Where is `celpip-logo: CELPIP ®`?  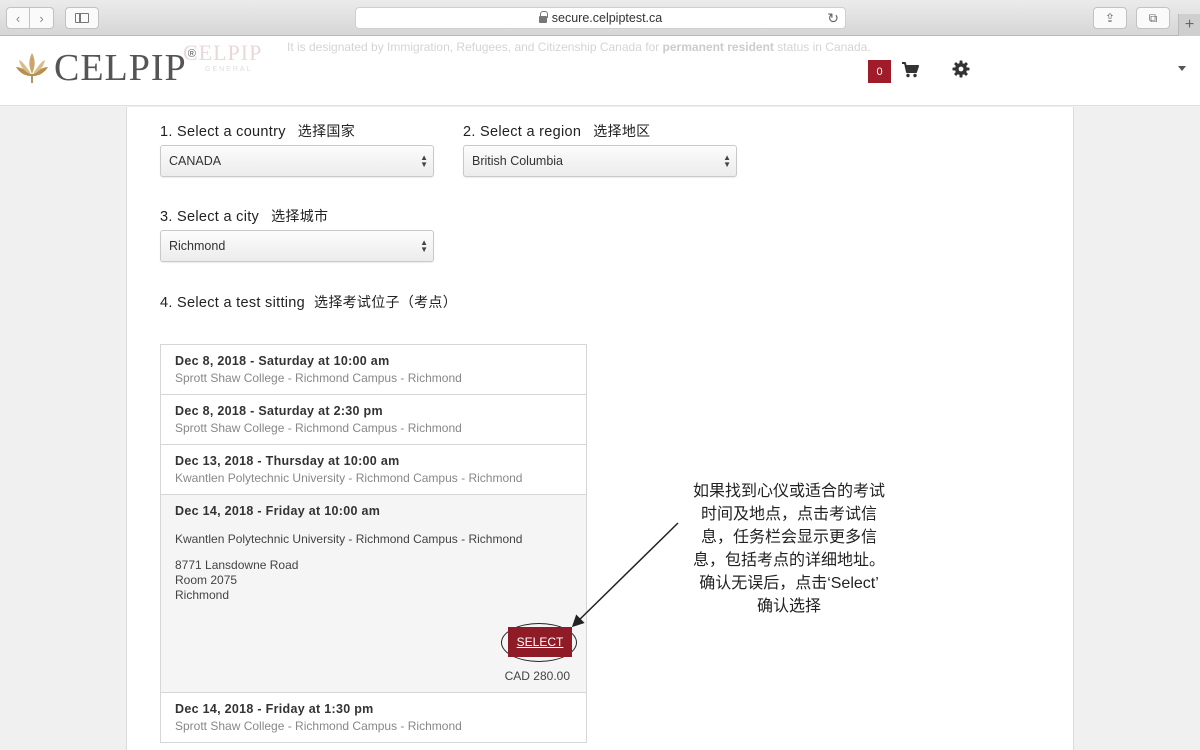
celpip-logo: CELPIP ® is located at coordinates (105, 68).